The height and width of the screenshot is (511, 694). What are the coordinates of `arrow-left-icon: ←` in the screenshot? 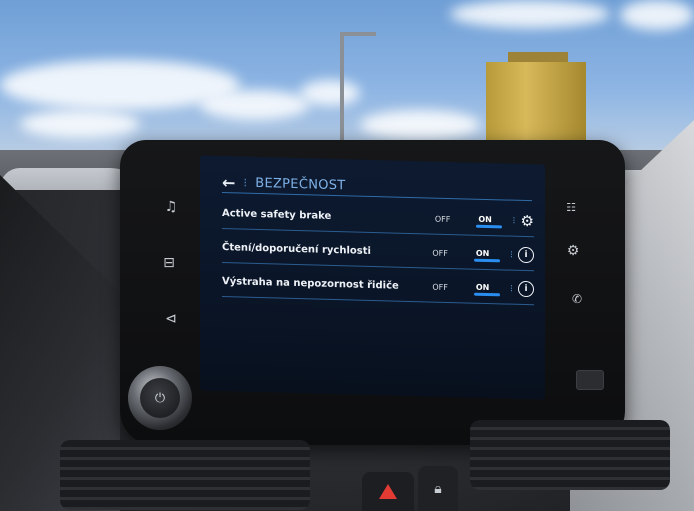 It's located at (228, 182).